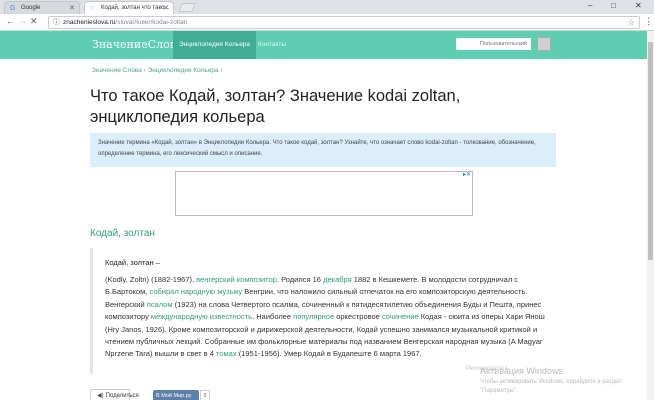  I want to click on term-link: собирал народную, so click(183, 291).